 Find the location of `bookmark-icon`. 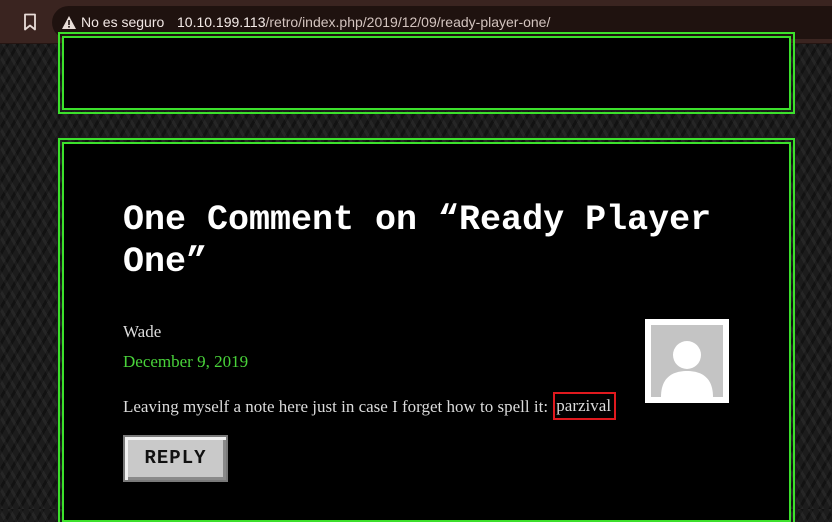

bookmark-icon is located at coordinates (30, 22).